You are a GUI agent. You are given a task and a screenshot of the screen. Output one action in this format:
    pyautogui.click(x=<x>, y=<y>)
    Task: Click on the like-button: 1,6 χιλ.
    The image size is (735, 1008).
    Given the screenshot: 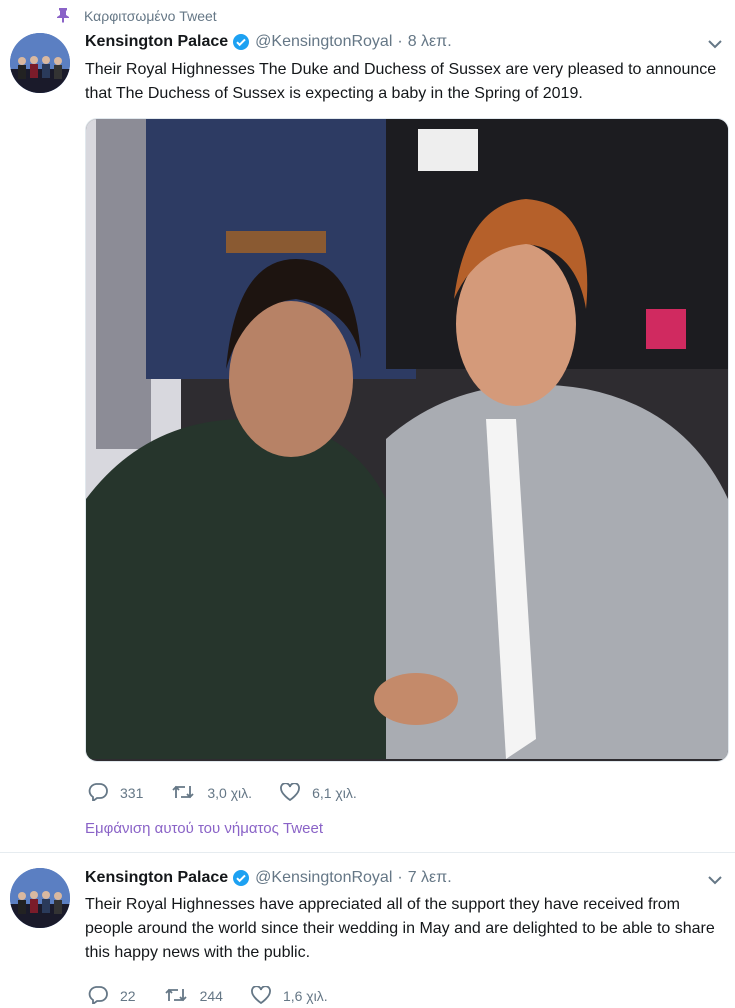 What is the action you would take?
    pyautogui.click(x=289, y=995)
    